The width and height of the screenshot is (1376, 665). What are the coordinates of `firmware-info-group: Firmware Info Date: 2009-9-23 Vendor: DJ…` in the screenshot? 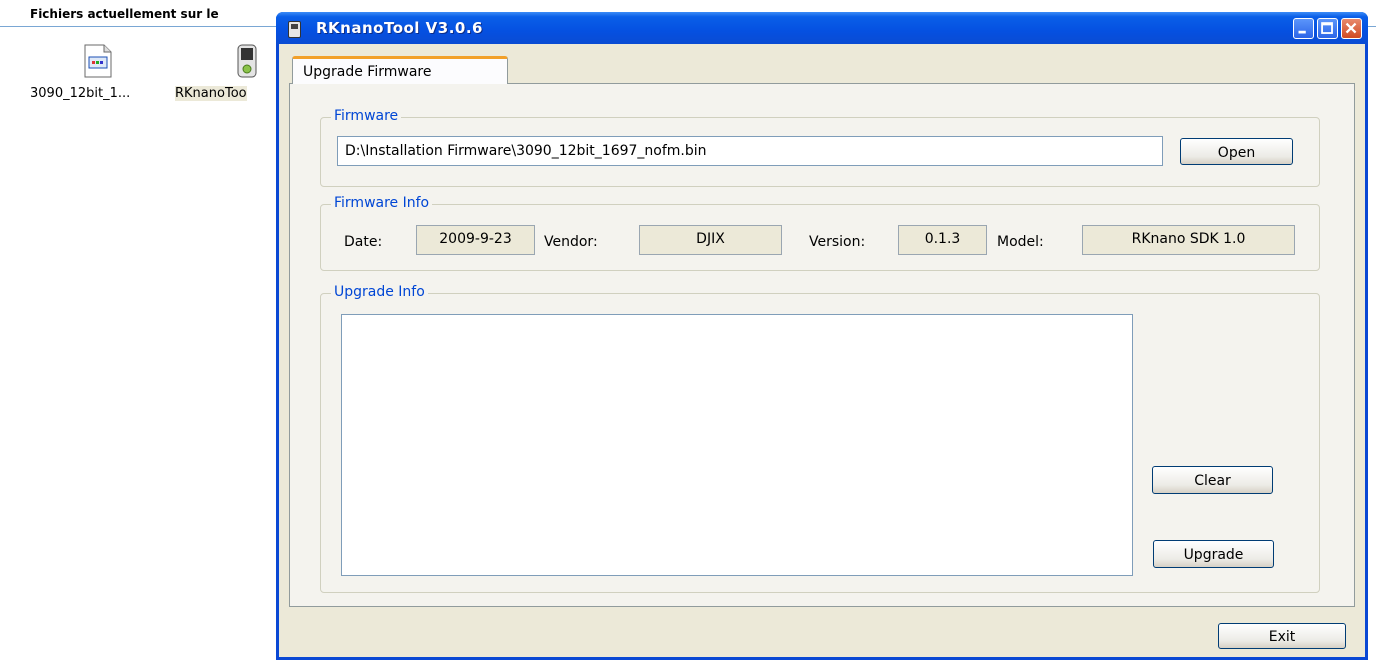 It's located at (820, 233).